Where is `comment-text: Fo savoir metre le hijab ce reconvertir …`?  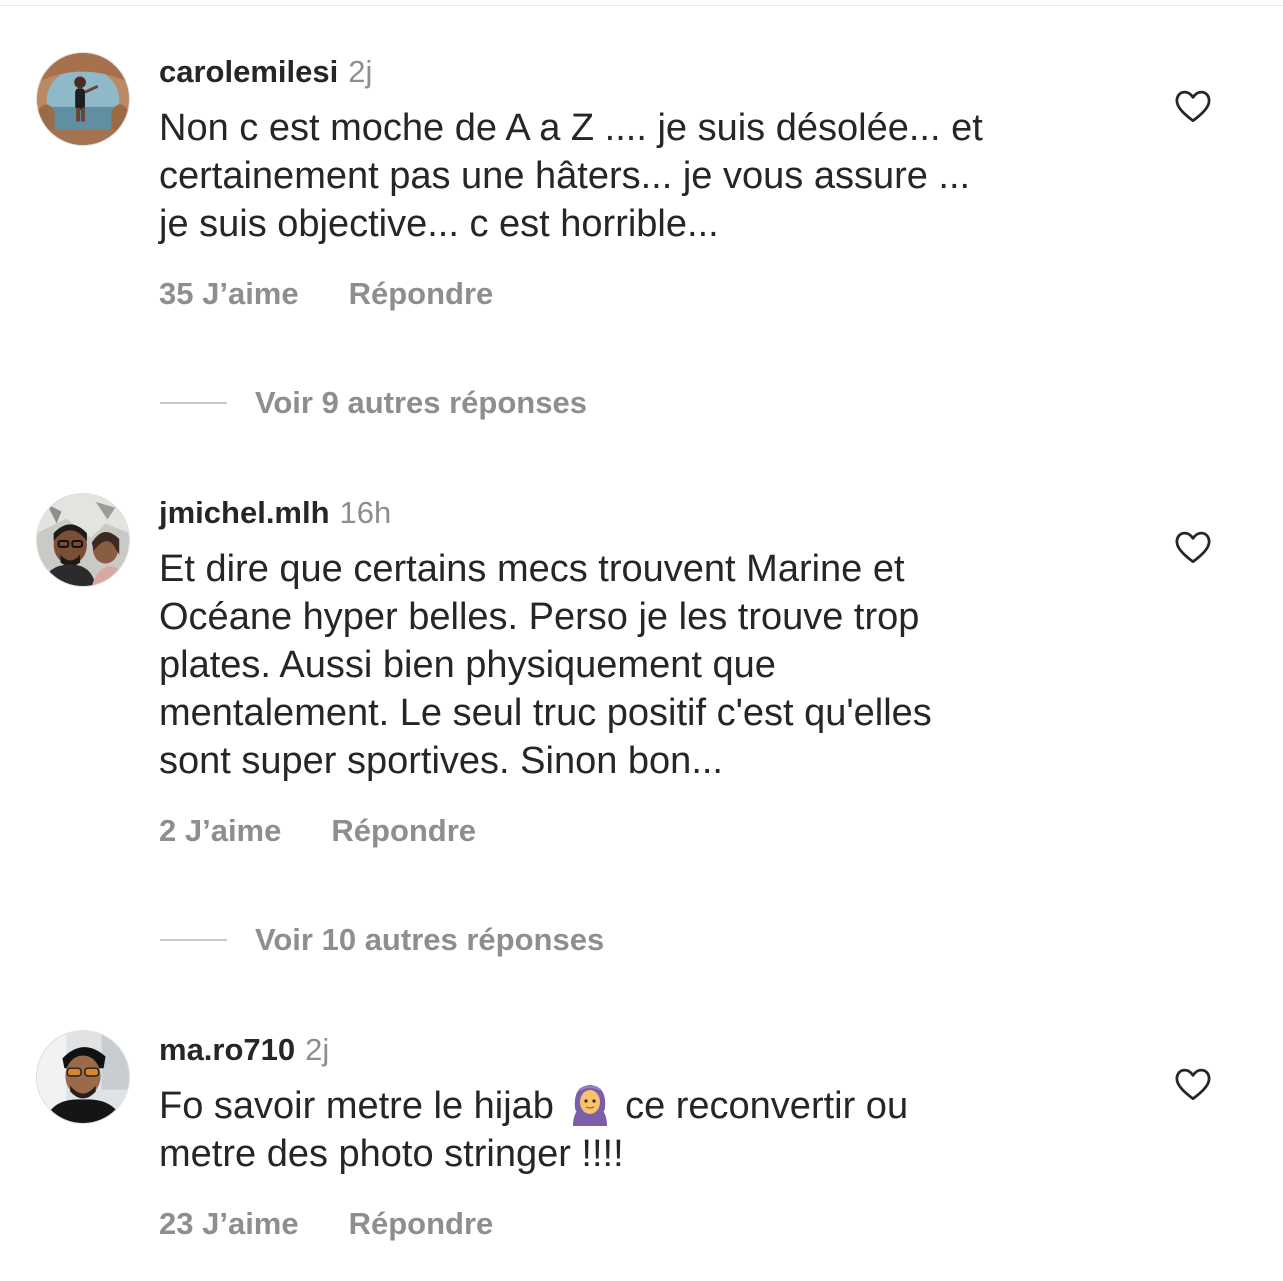 comment-text: Fo savoir metre le hijab ce reconvertir … is located at coordinates (639, 1130).